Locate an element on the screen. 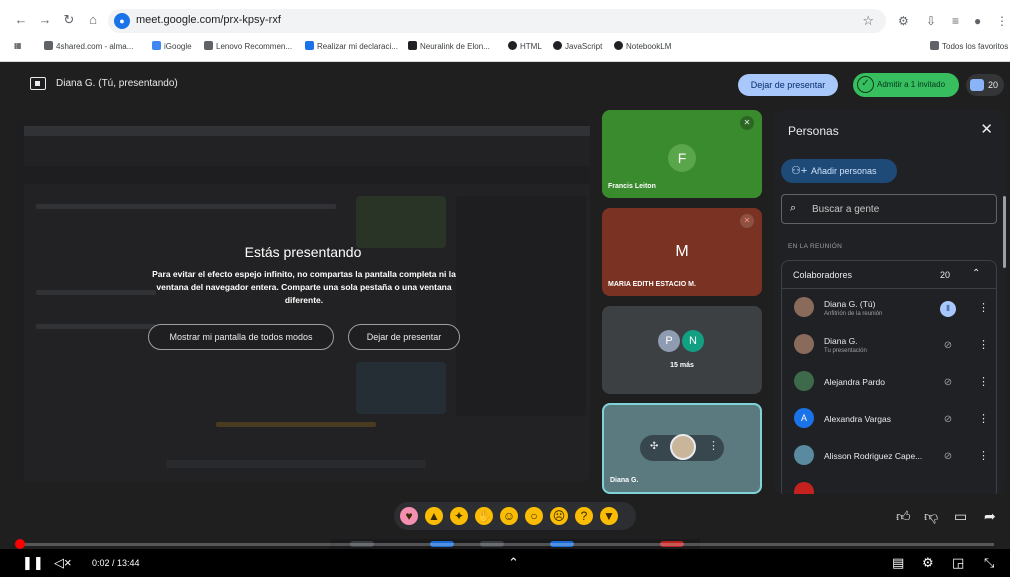  bookmark-label: HTML is located at coordinates (531, 46).